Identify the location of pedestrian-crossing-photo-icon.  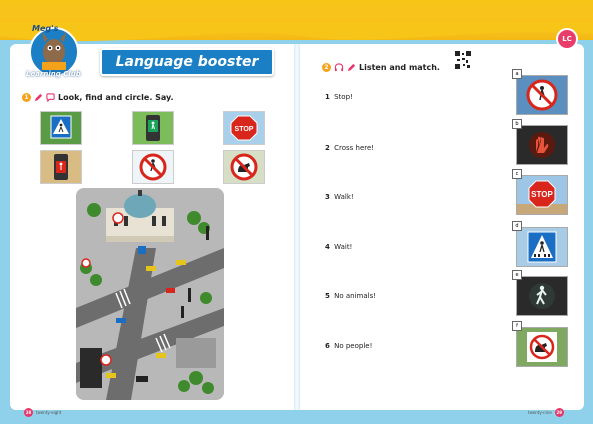
(542, 247).